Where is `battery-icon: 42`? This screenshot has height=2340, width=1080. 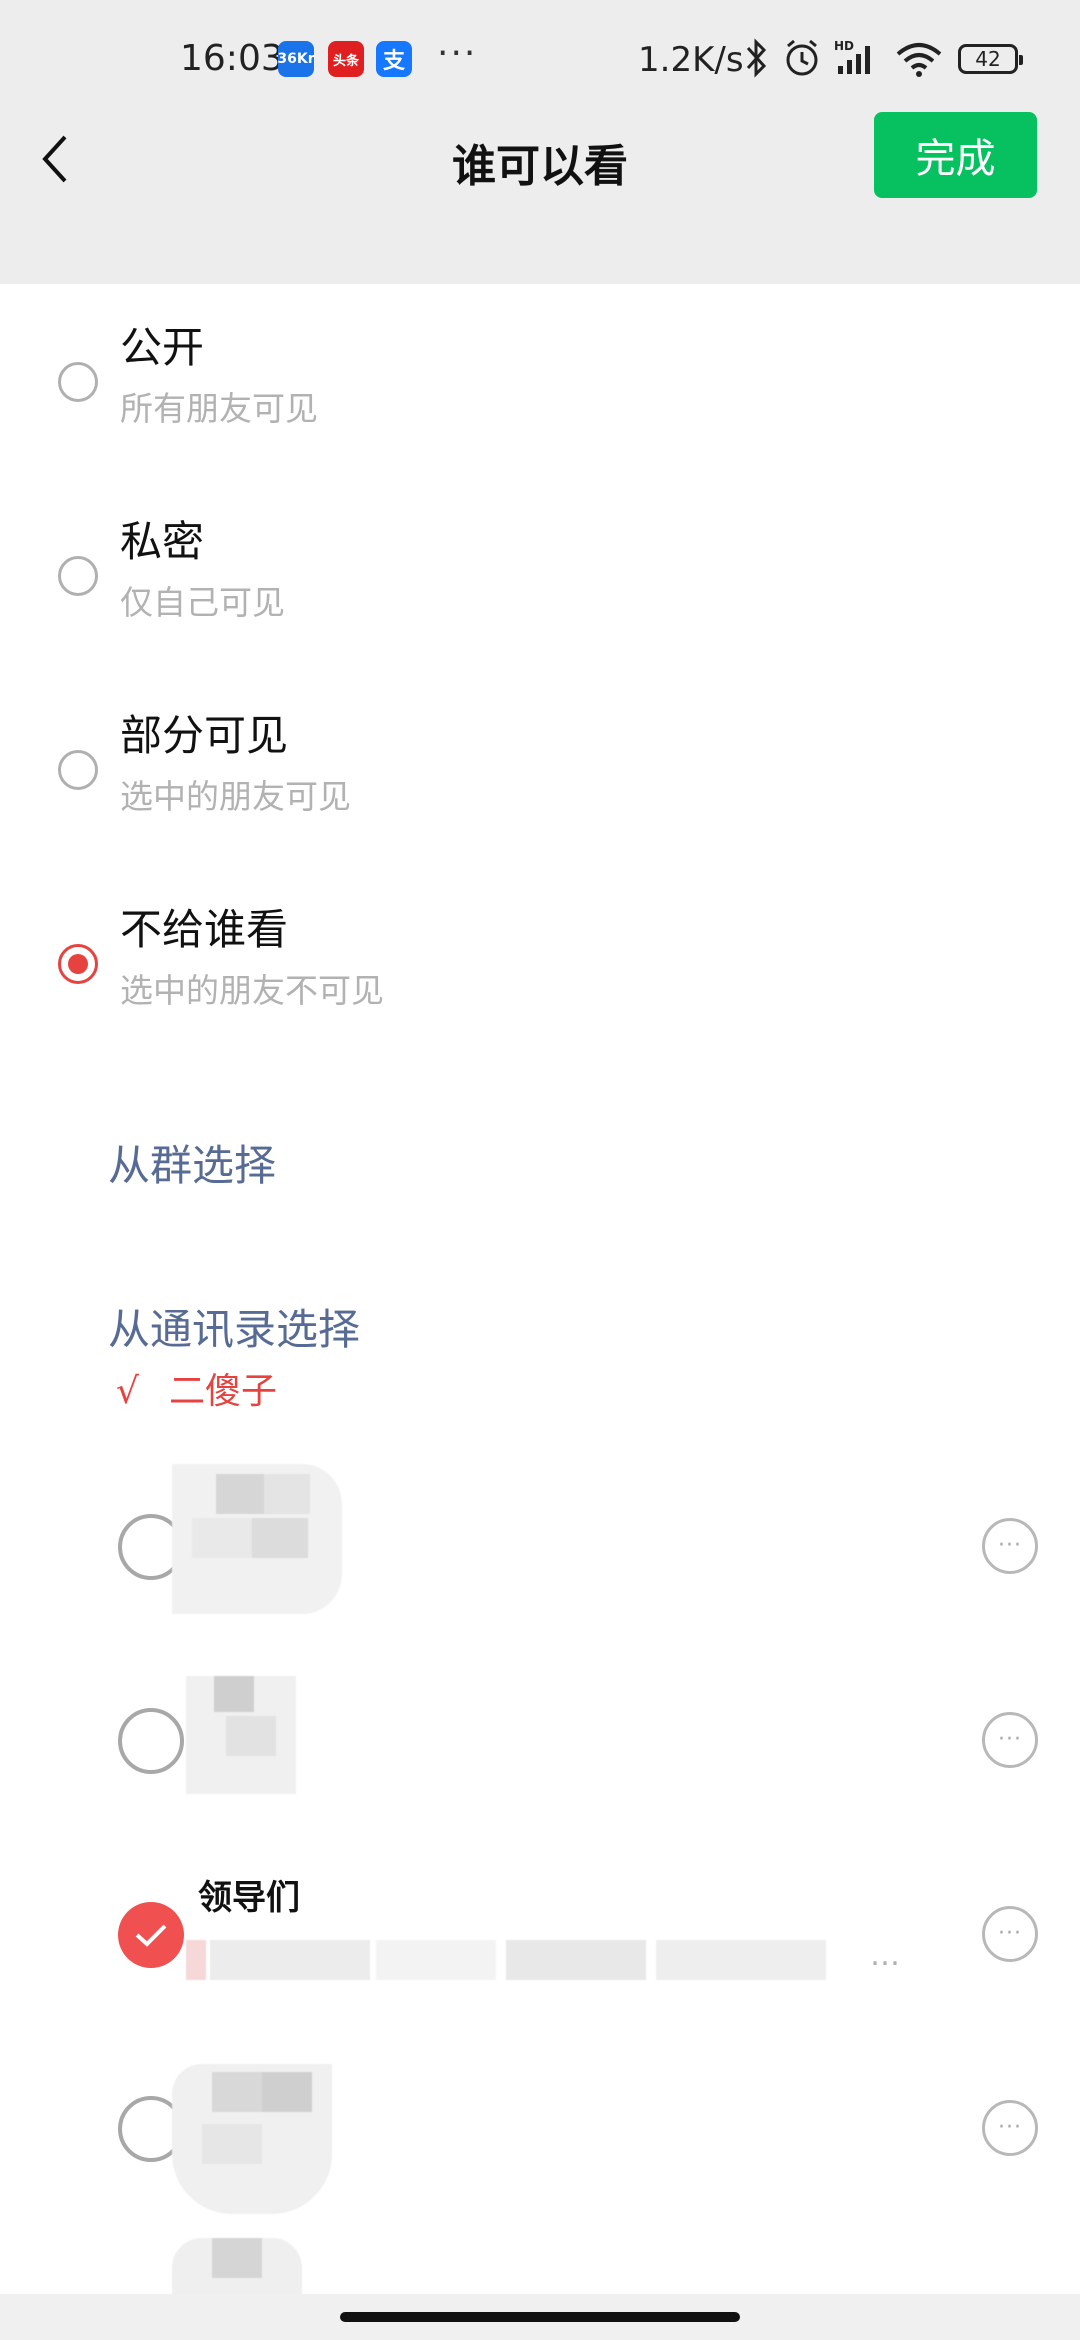
battery-icon: 42 is located at coordinates (990, 59).